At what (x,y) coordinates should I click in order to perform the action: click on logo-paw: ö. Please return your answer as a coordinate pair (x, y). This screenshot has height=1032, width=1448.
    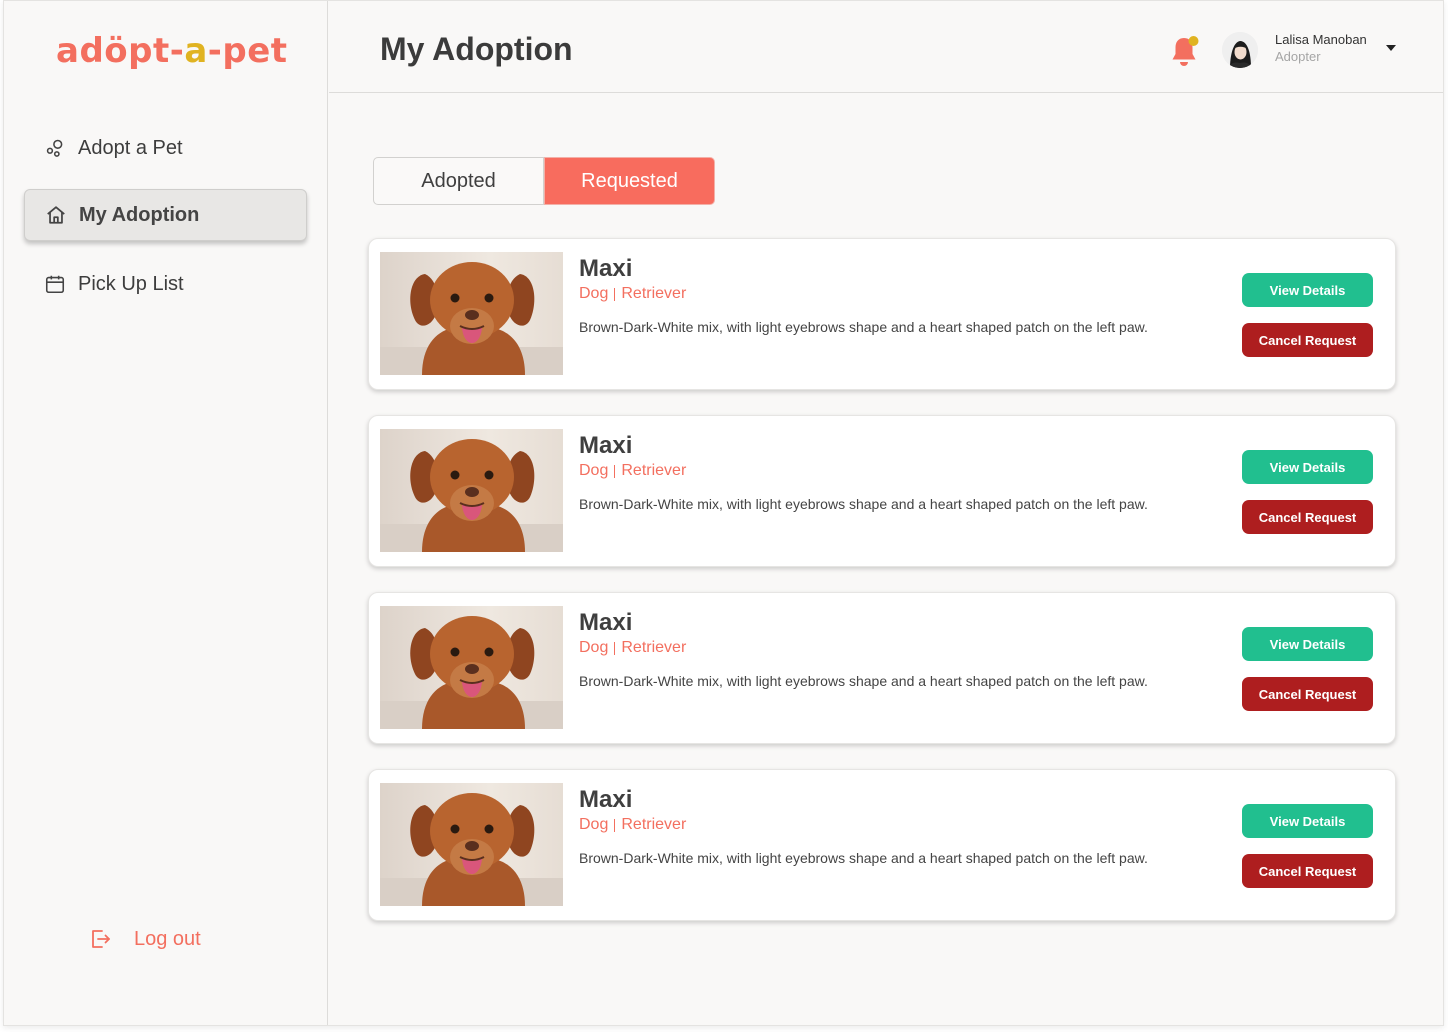
    Looking at the image, I should click on (116, 51).